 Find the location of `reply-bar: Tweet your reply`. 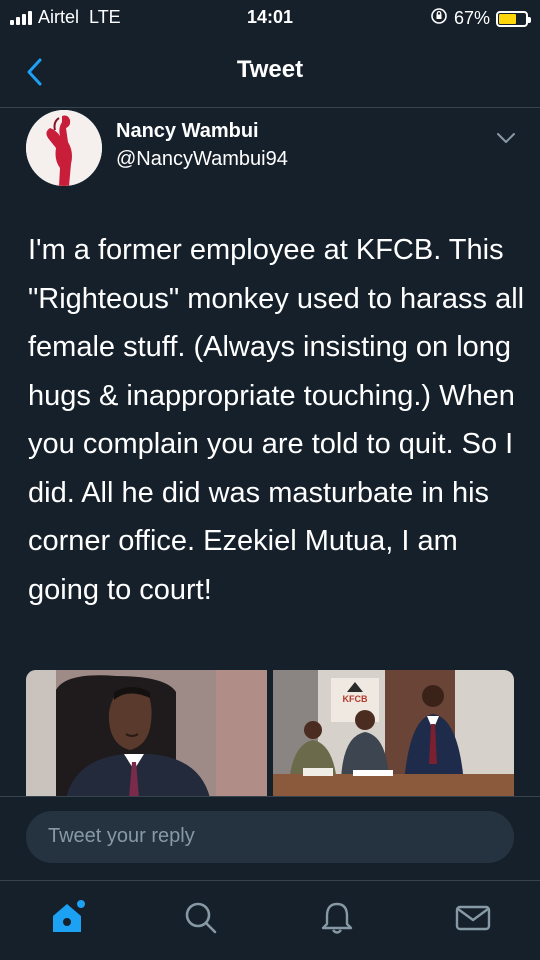

reply-bar: Tweet your reply is located at coordinates (270, 838).